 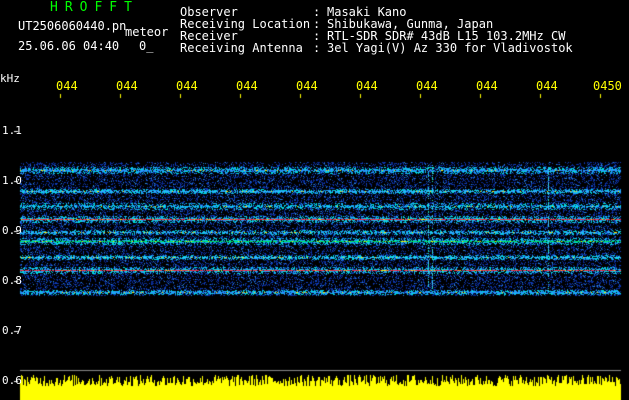 What do you see at coordinates (10, 78) in the screenshot?
I see `y-axis-unit: kHz` at bounding box center [10, 78].